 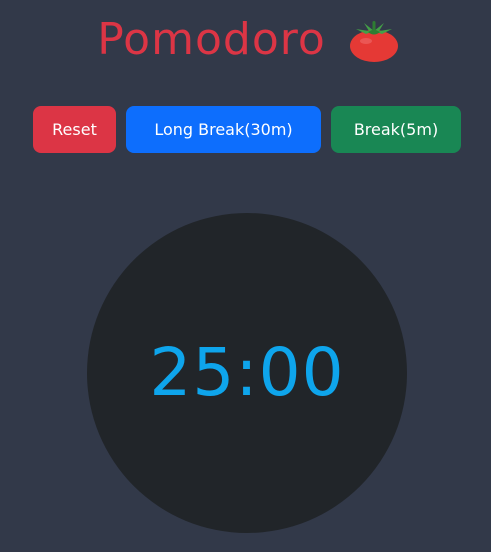 I want to click on reset-button: Reset, so click(x=74, y=129).